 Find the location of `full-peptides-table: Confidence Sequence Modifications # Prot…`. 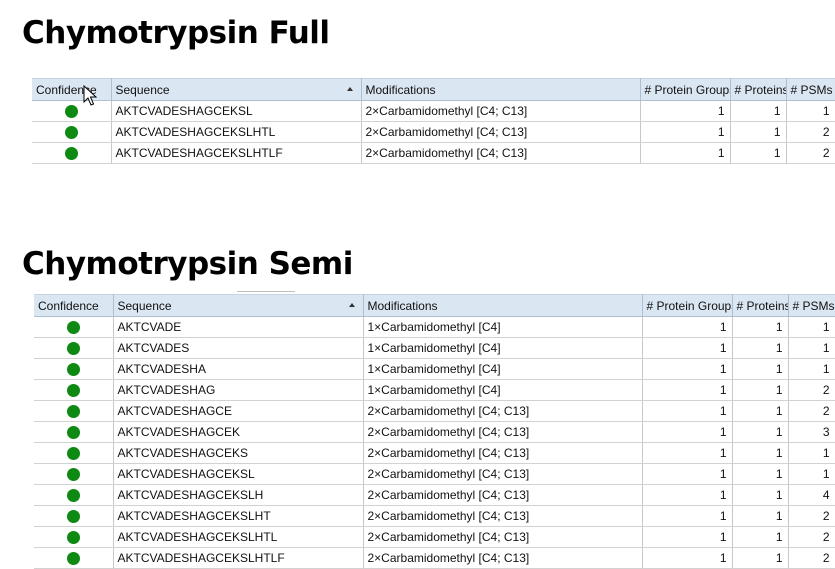

full-peptides-table: Confidence Sequence Modifications # Prot… is located at coordinates (433, 121).